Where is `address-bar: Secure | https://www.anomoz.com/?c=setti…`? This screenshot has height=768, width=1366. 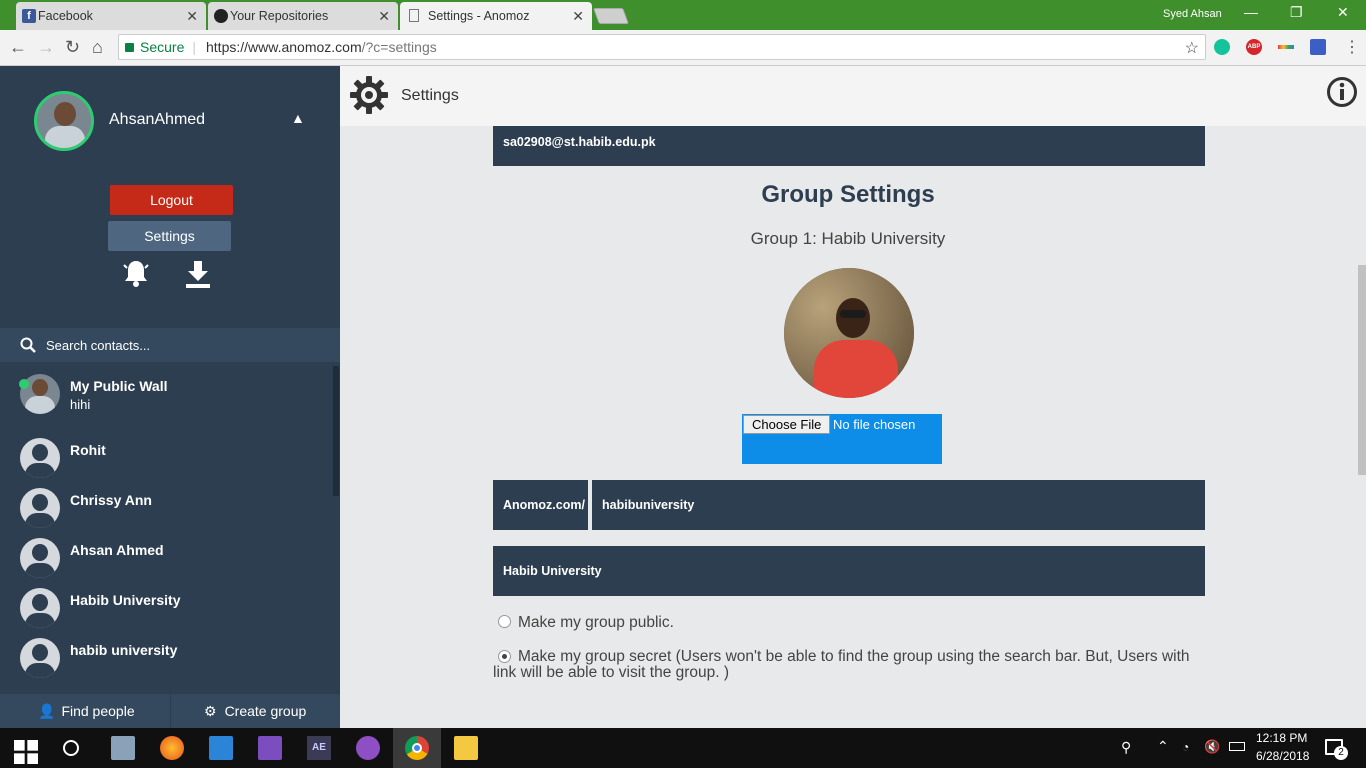
address-bar: Secure | https://www.anomoz.com/?c=setti… is located at coordinates (662, 47).